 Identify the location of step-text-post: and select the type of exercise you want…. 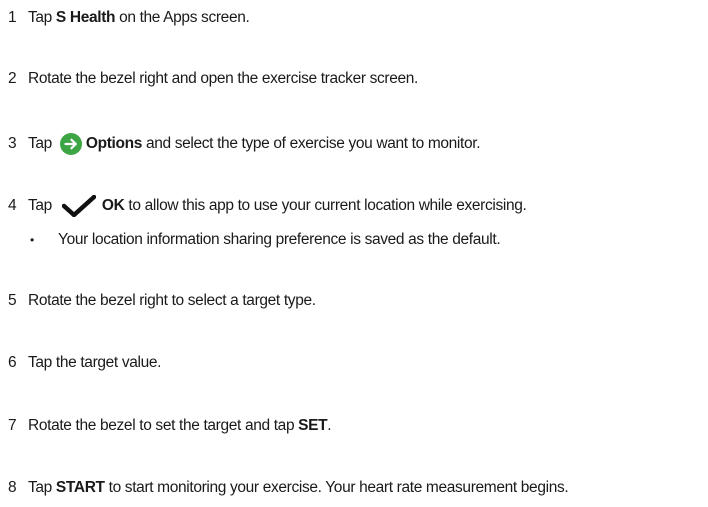
(311, 144).